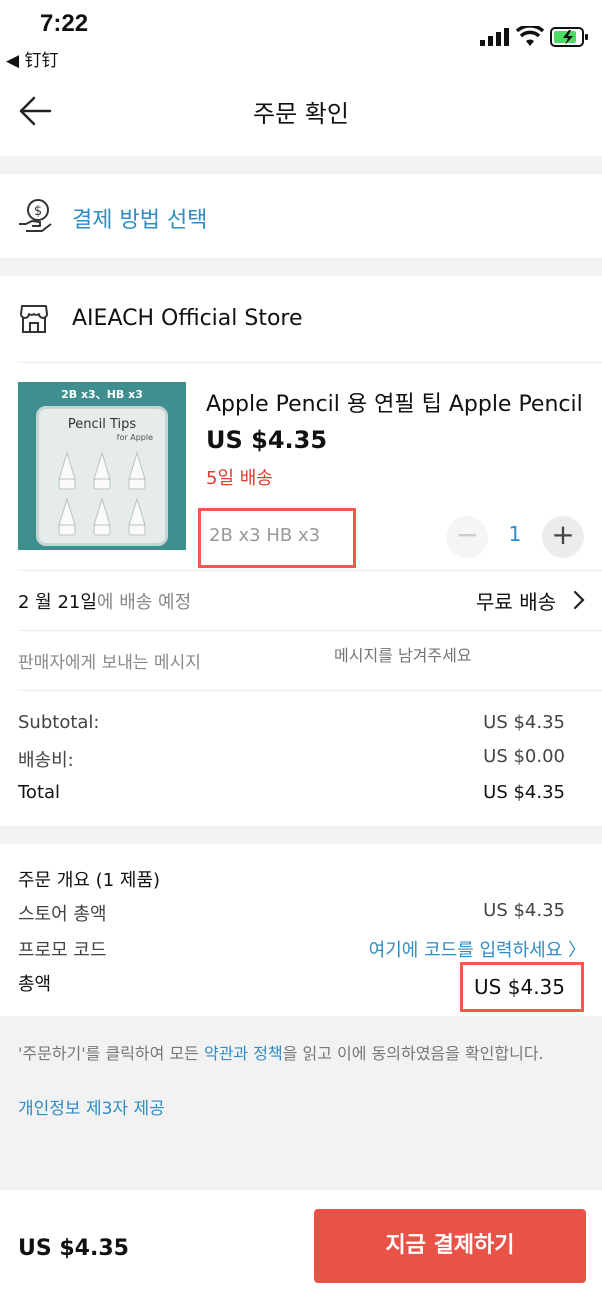  What do you see at coordinates (91, 1106) in the screenshot?
I see `privacy-link: 개인정보 제3자 제공` at bounding box center [91, 1106].